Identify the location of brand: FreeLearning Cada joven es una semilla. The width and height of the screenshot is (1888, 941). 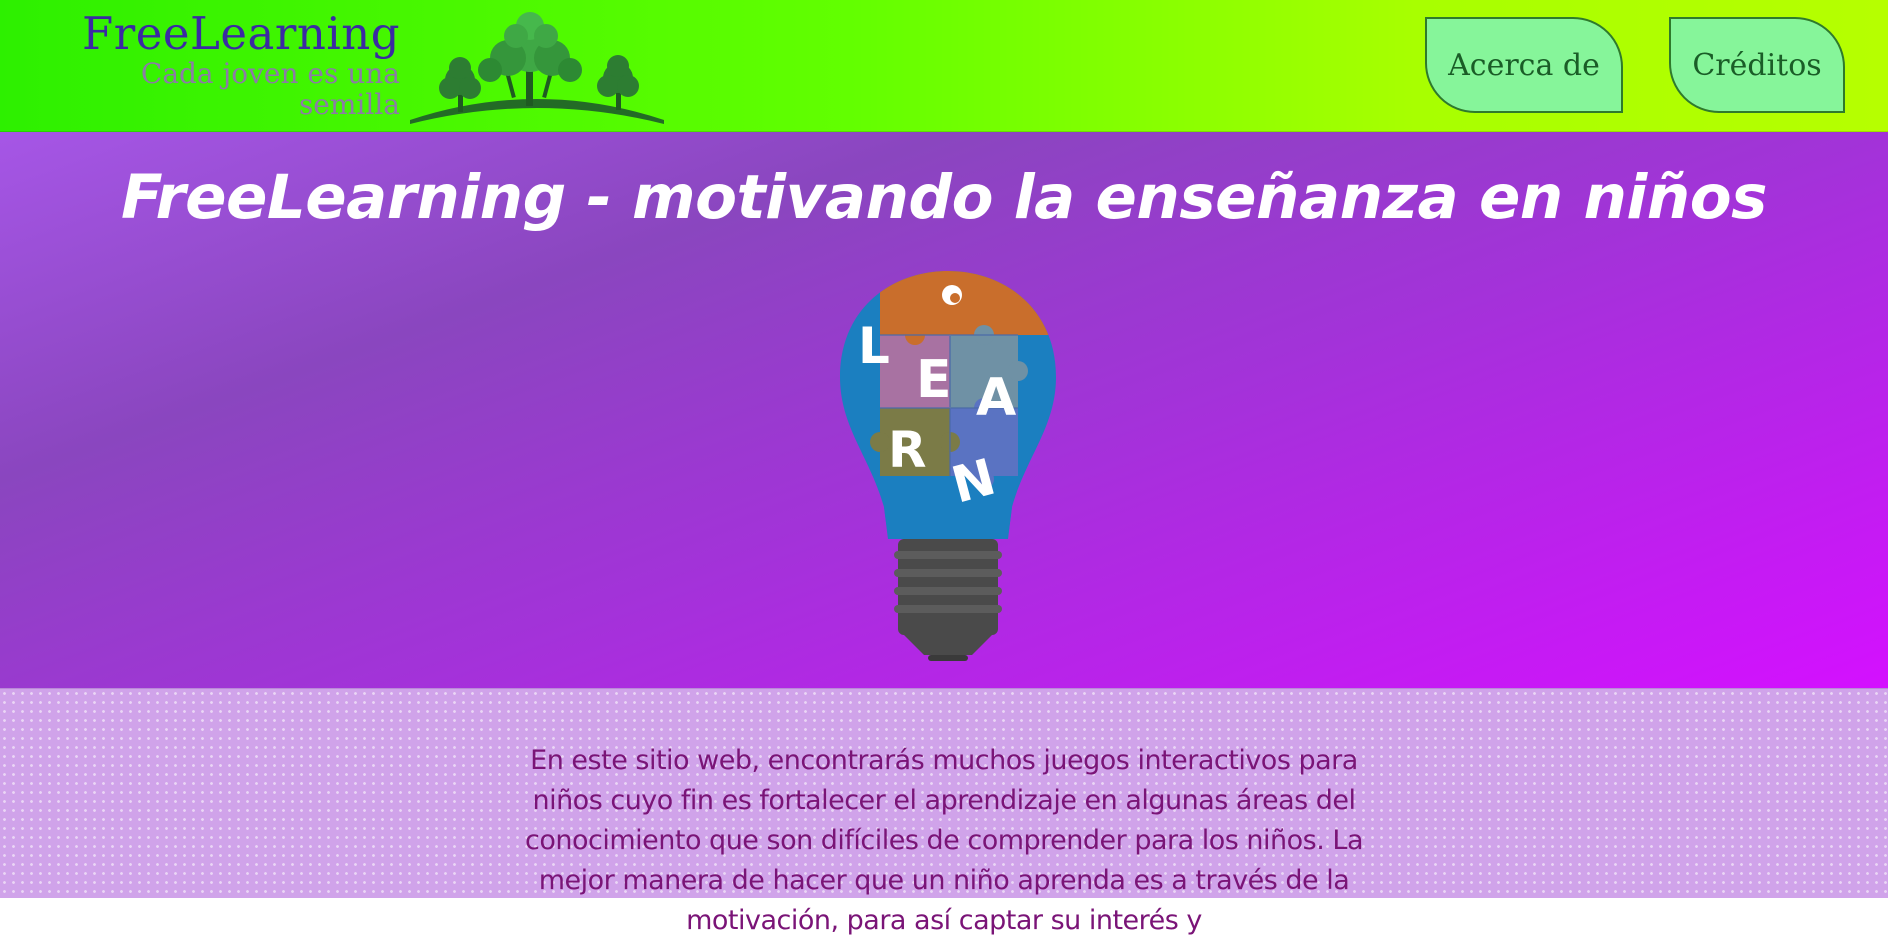
(219, 65).